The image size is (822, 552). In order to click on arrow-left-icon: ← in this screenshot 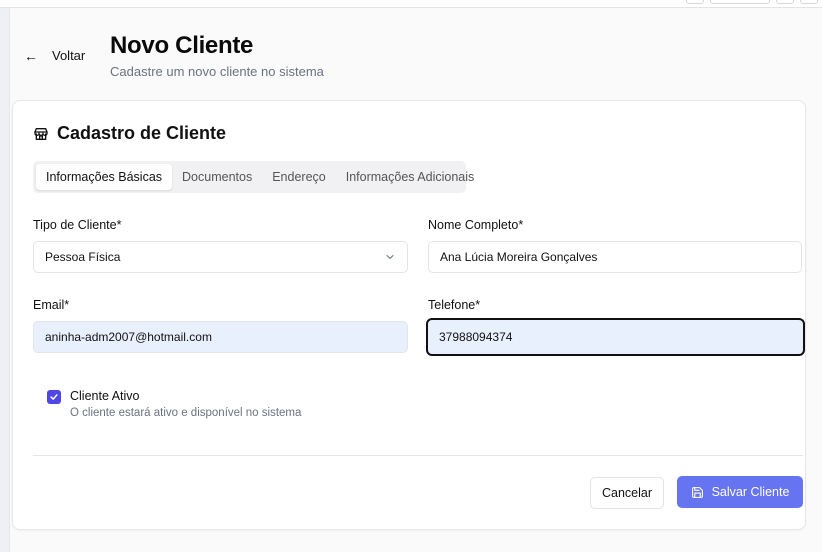, I will do `click(31, 55)`.